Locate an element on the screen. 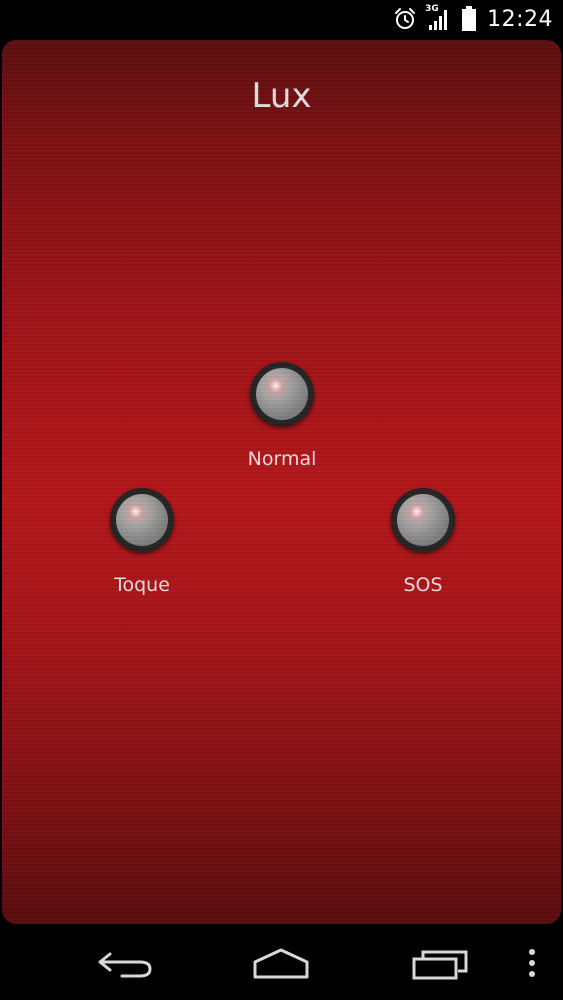 This screenshot has width=563, height=1000. toque-mode-button is located at coordinates (142, 520).